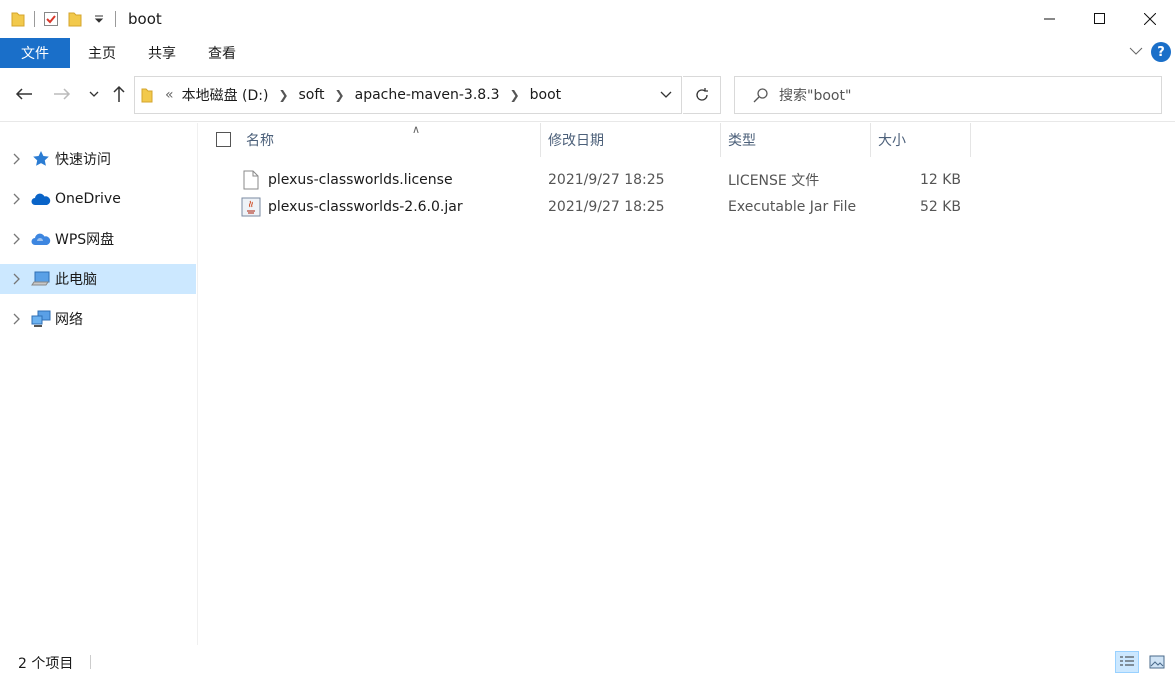 This screenshot has width=1175, height=678. Describe the element at coordinates (98, 239) in the screenshot. I see `sidebar-item-wps-cloud: WPS网盘` at that location.